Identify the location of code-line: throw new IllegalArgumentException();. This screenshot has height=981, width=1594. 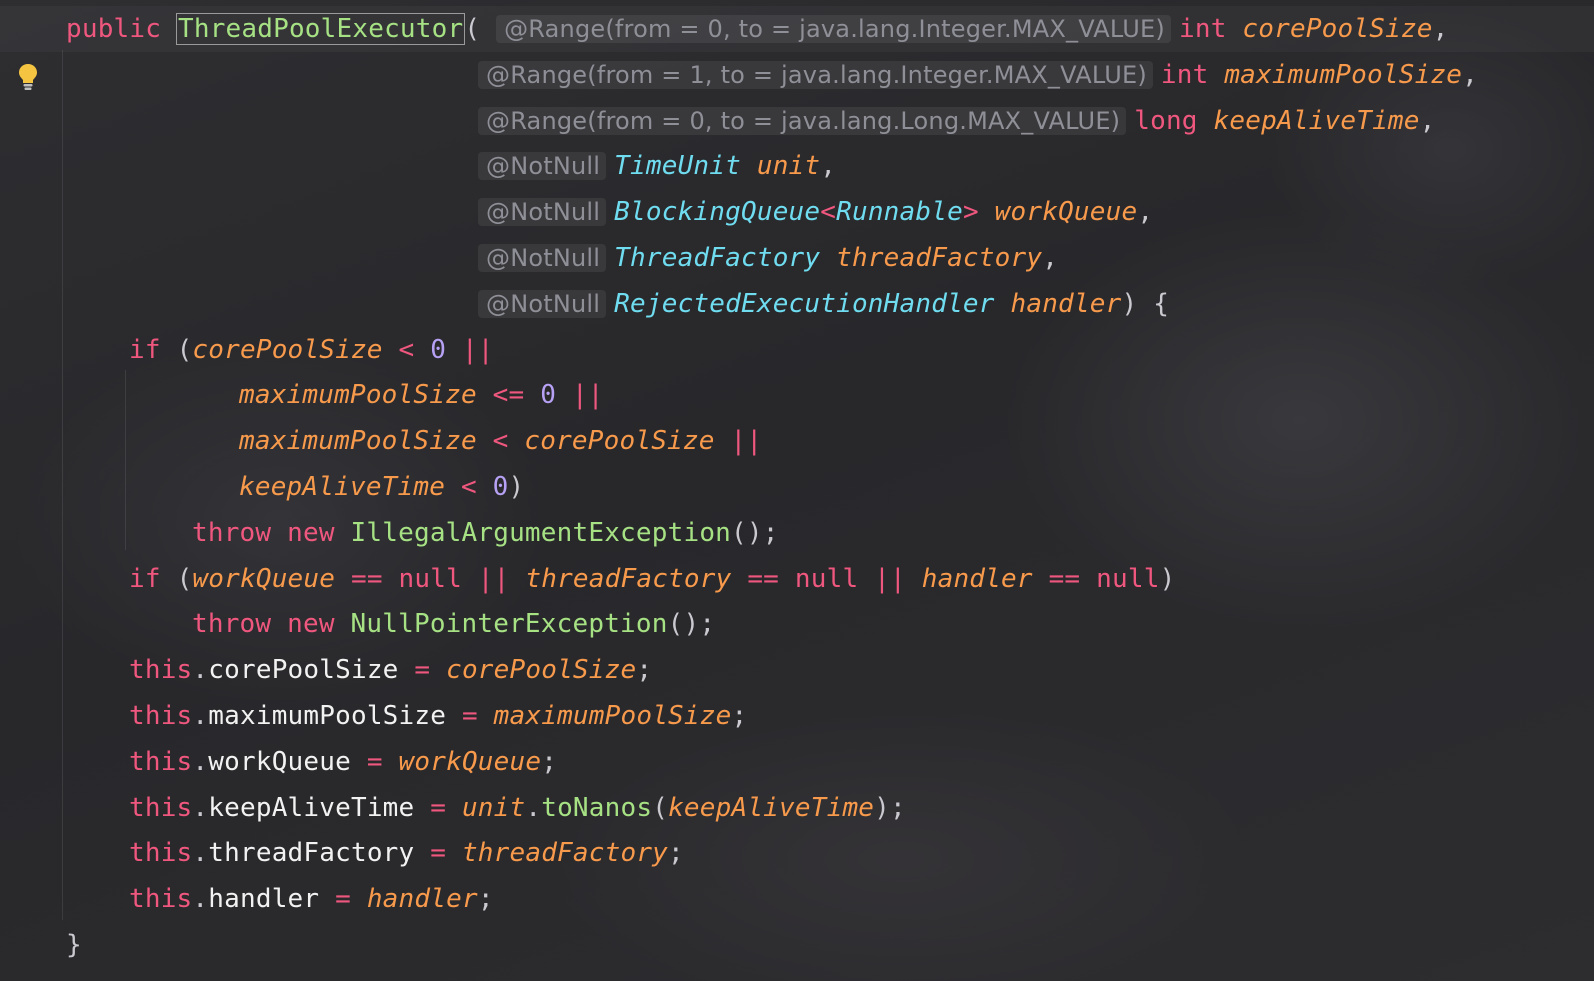
(485, 533).